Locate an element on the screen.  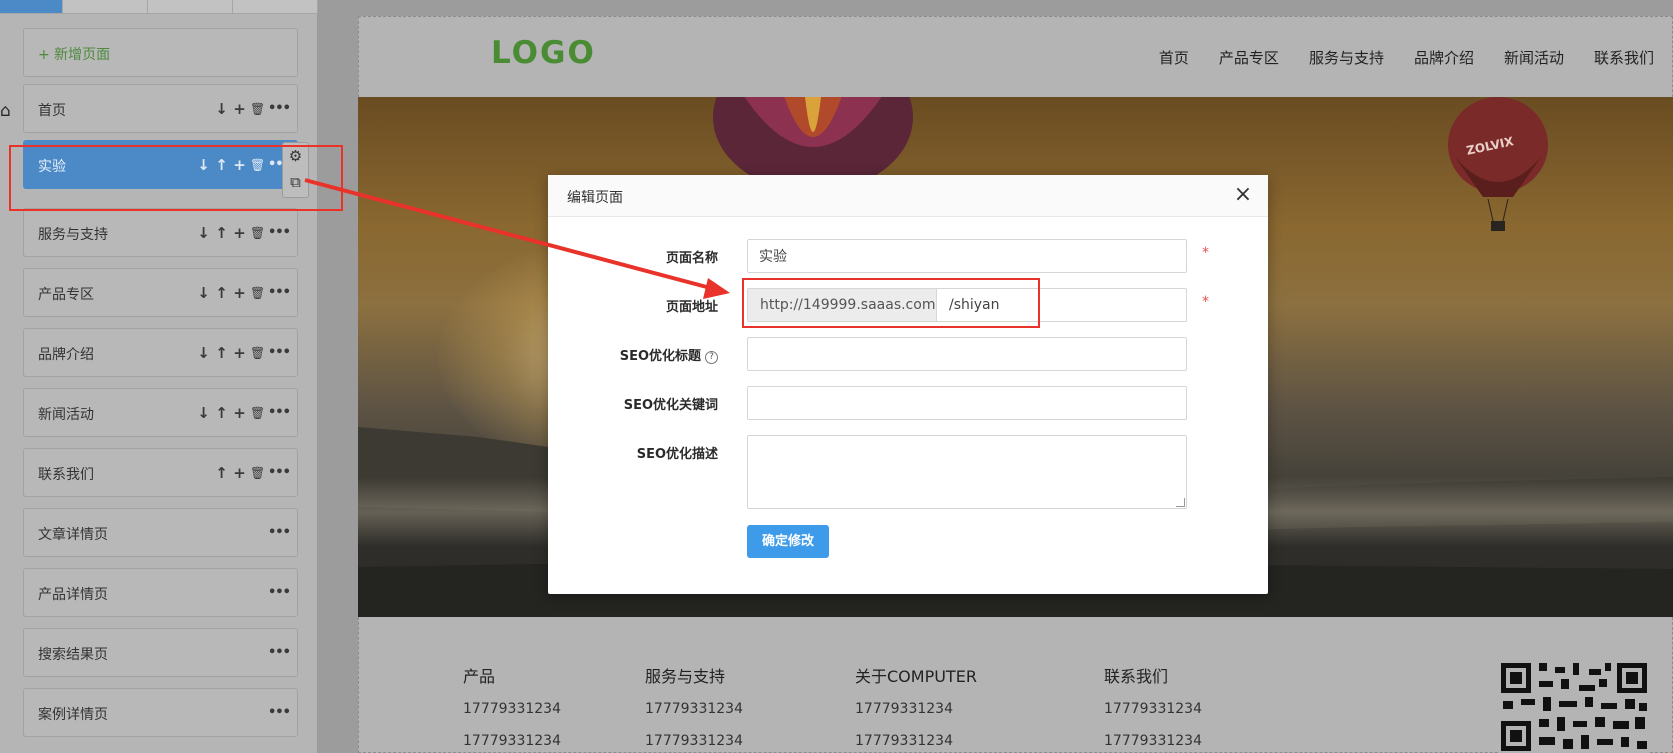
page-name-label: 页面名称 is located at coordinates (691, 258).